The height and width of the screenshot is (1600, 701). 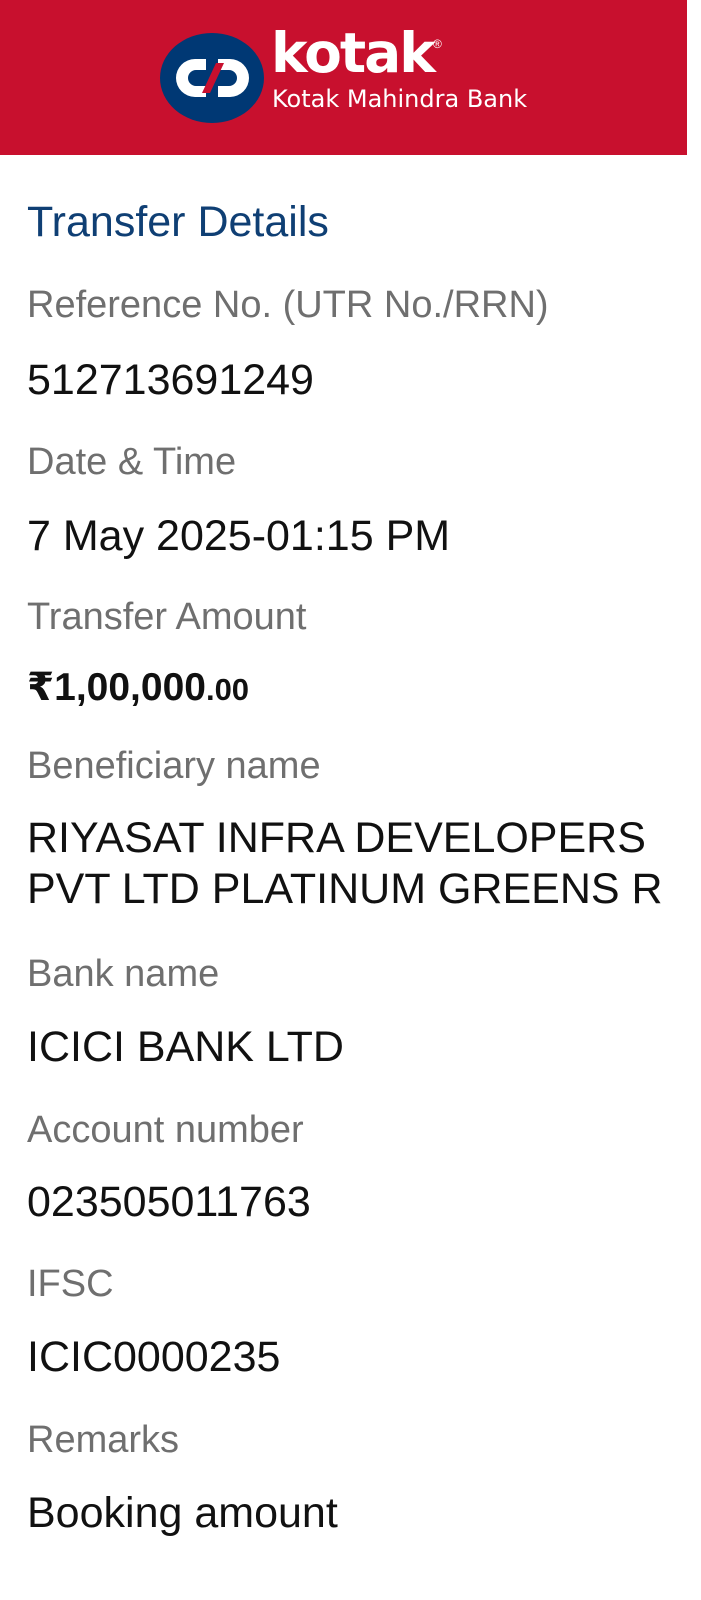 I want to click on bank-header: kotak ® Kotak Mahindra Bank, so click(x=350, y=77).